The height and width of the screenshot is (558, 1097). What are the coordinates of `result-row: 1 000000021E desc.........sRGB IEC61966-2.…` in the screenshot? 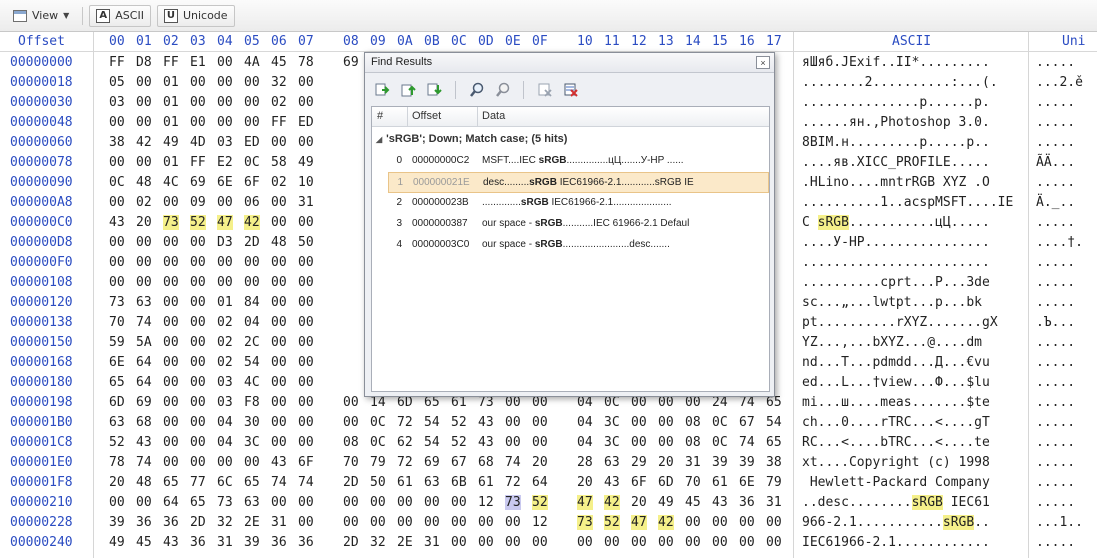 It's located at (578, 182).